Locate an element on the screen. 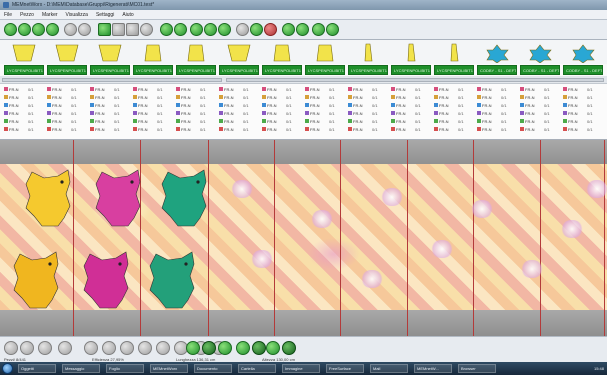 The height and width of the screenshot is (375, 607). start-button is located at coordinates (7, 368).